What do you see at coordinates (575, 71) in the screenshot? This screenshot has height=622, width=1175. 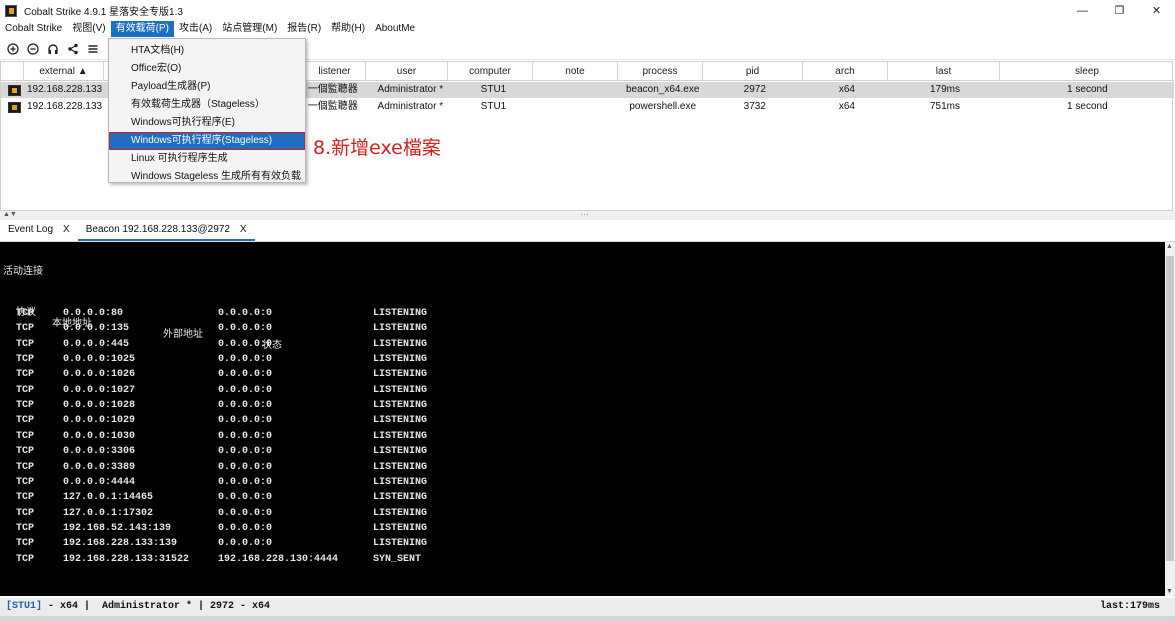 I see `column-note: note` at bounding box center [575, 71].